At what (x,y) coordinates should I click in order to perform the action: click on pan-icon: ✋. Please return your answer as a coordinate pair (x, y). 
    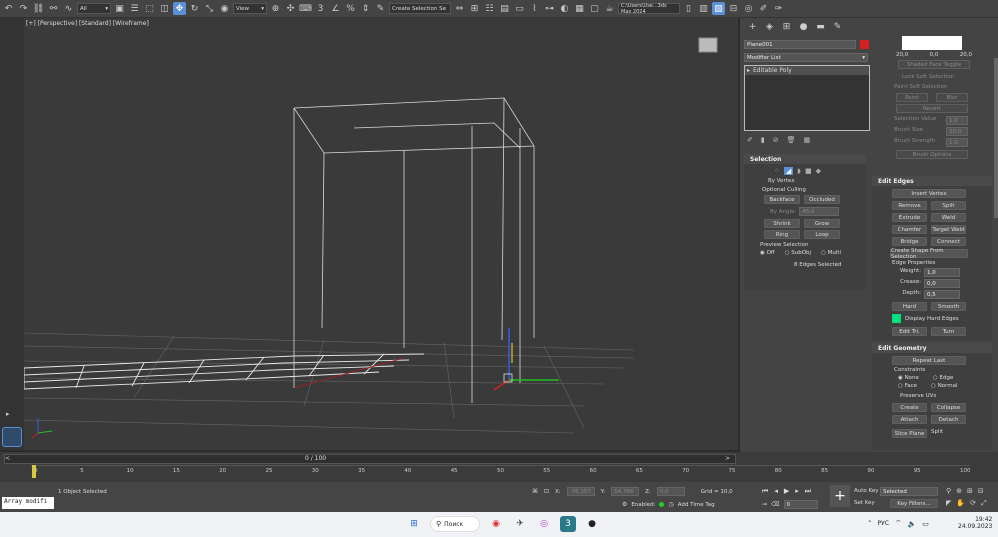
    Looking at the image, I should click on (960, 503).